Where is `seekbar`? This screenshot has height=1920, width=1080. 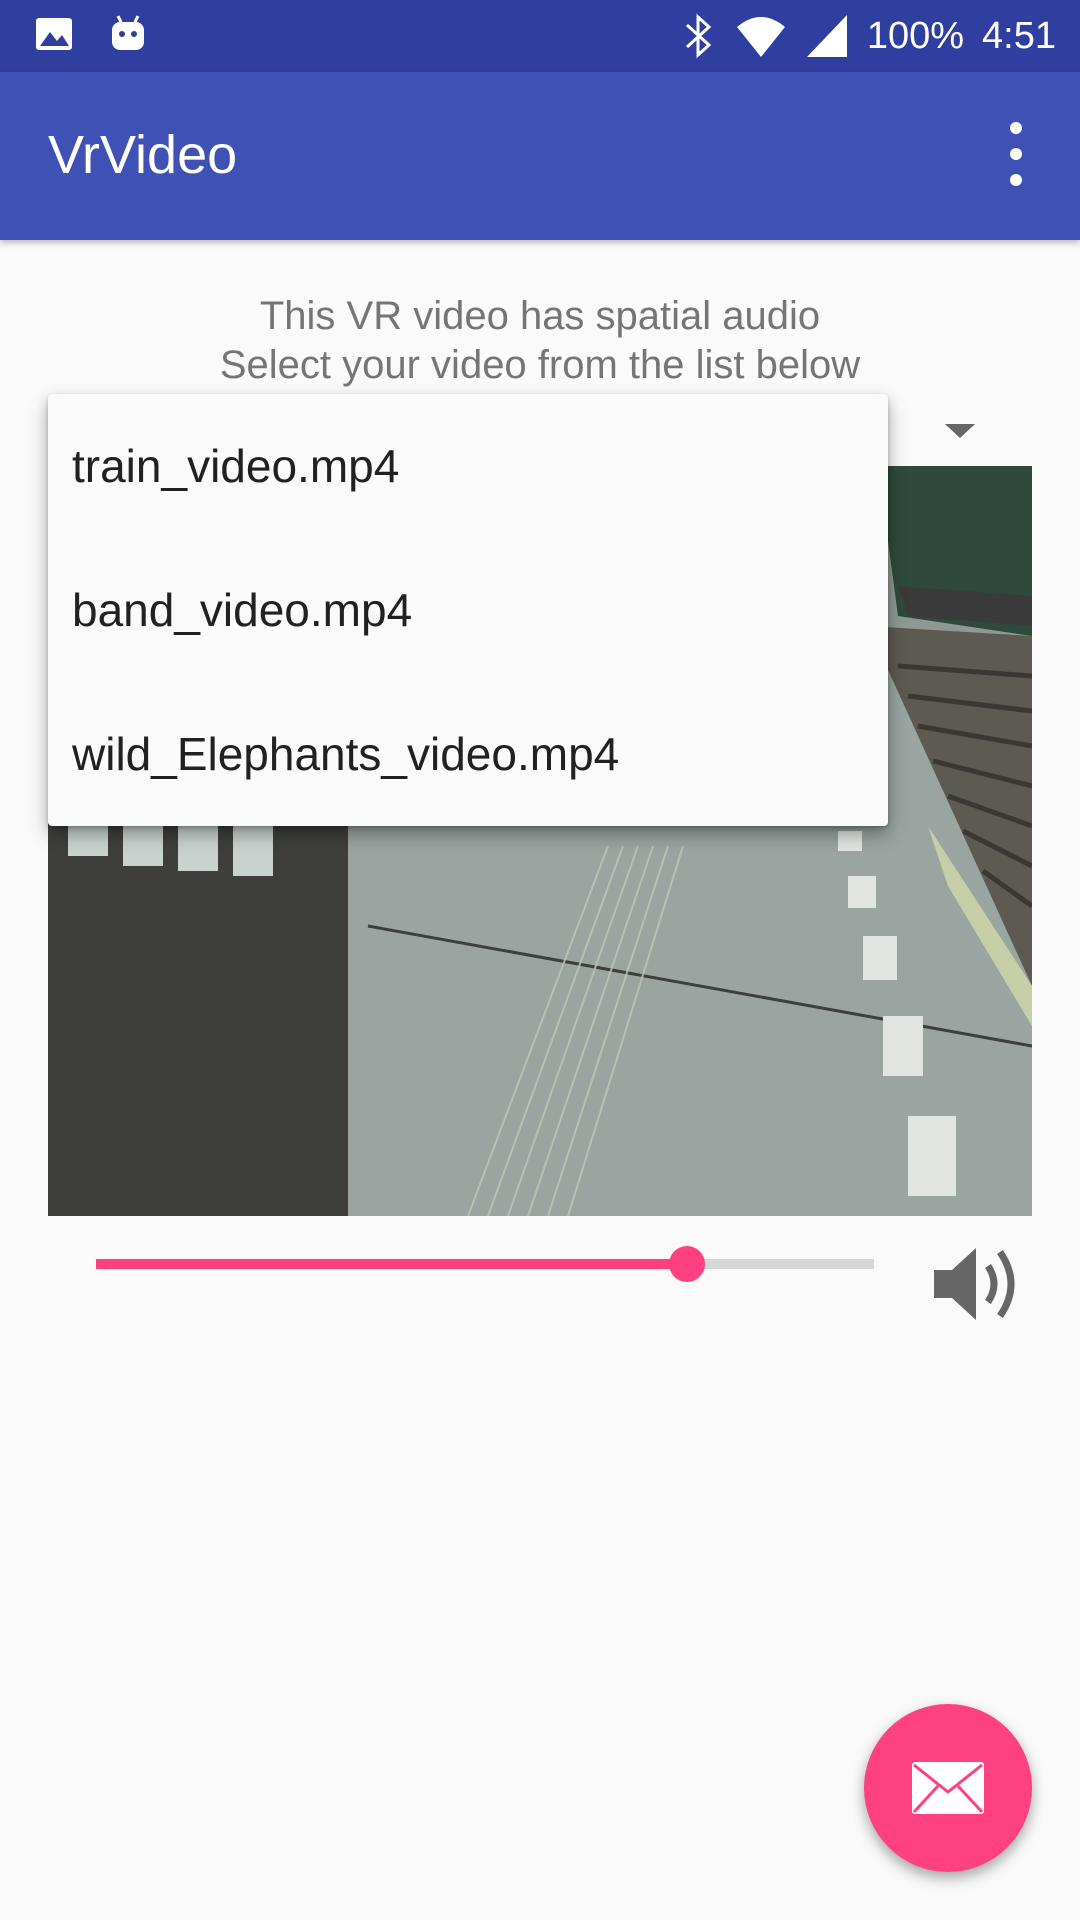
seekbar is located at coordinates (485, 1264).